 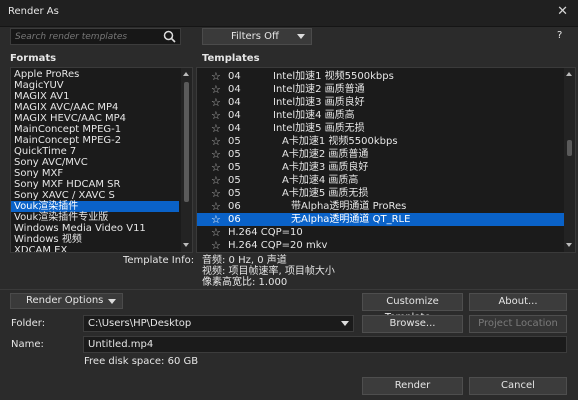 What do you see at coordinates (95, 107) in the screenshot?
I see `format-item: MAGIX AVC/AAC MP4` at bounding box center [95, 107].